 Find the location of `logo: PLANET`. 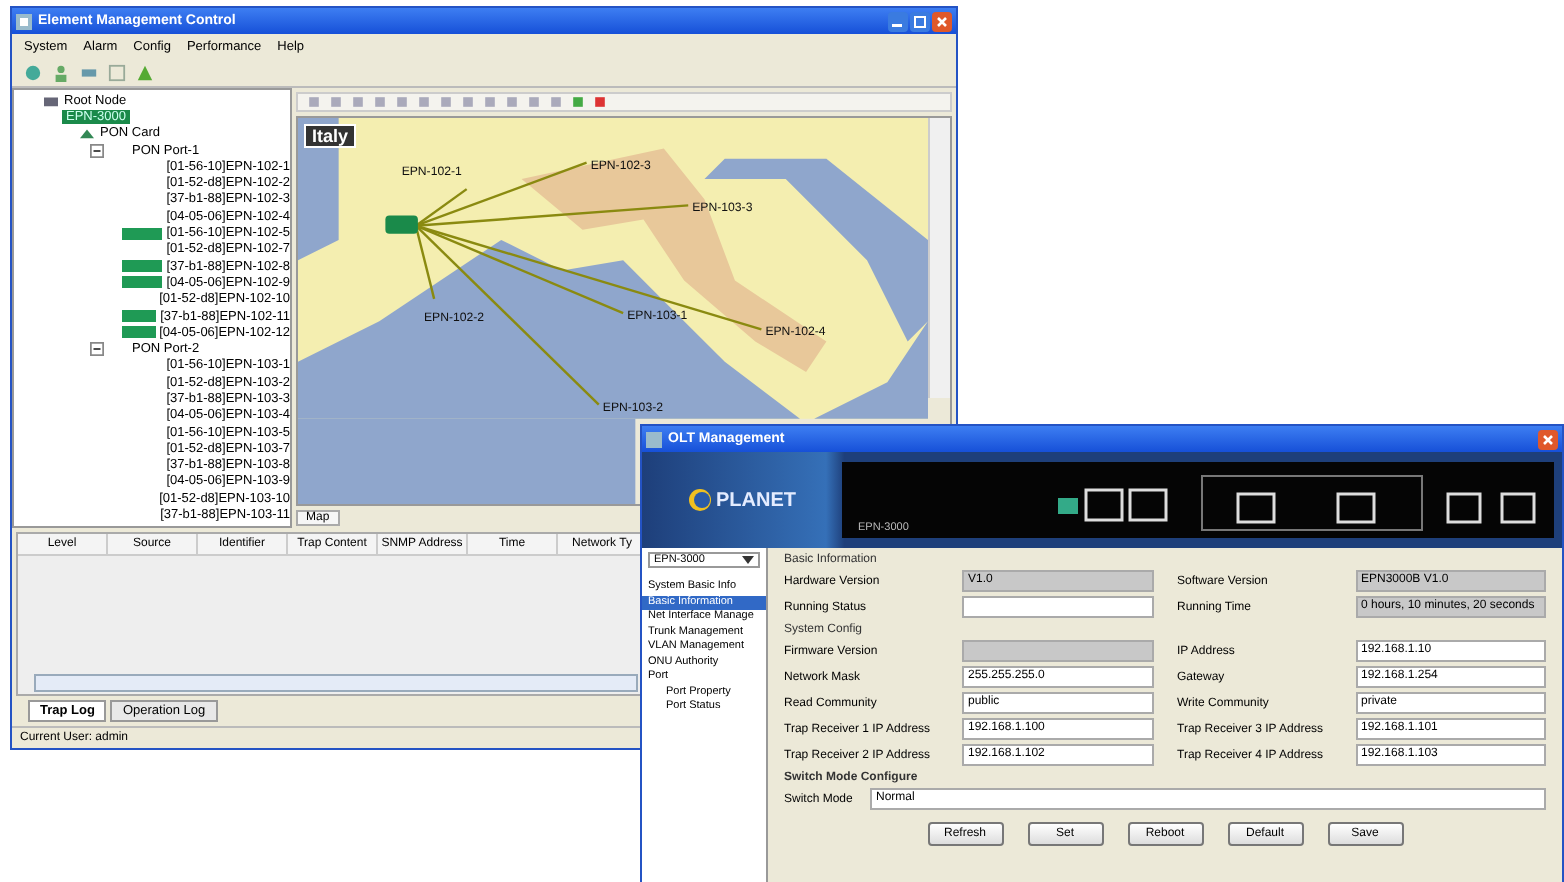

logo: PLANET is located at coordinates (756, 500).